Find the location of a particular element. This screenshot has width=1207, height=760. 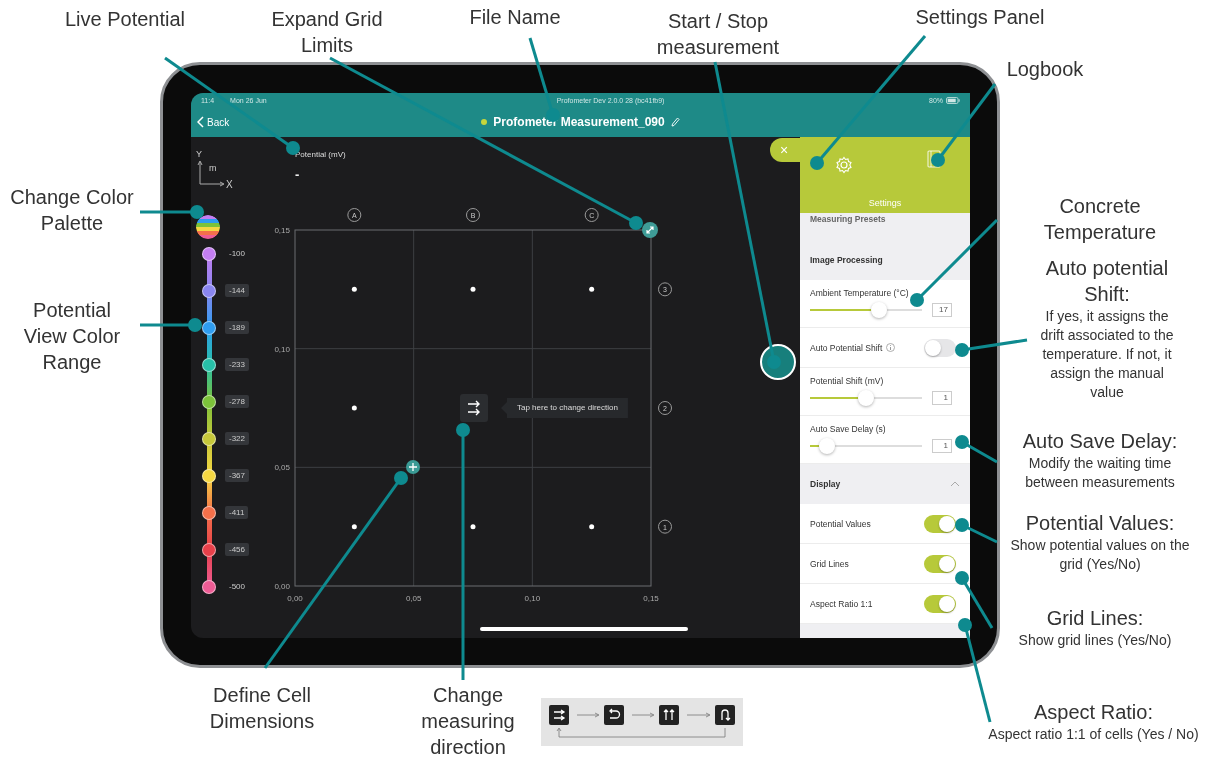

callout-note: If yes, it assigns the drift associated to the temperature. If not, it assign the manual value is located at coordinates (1107, 354).